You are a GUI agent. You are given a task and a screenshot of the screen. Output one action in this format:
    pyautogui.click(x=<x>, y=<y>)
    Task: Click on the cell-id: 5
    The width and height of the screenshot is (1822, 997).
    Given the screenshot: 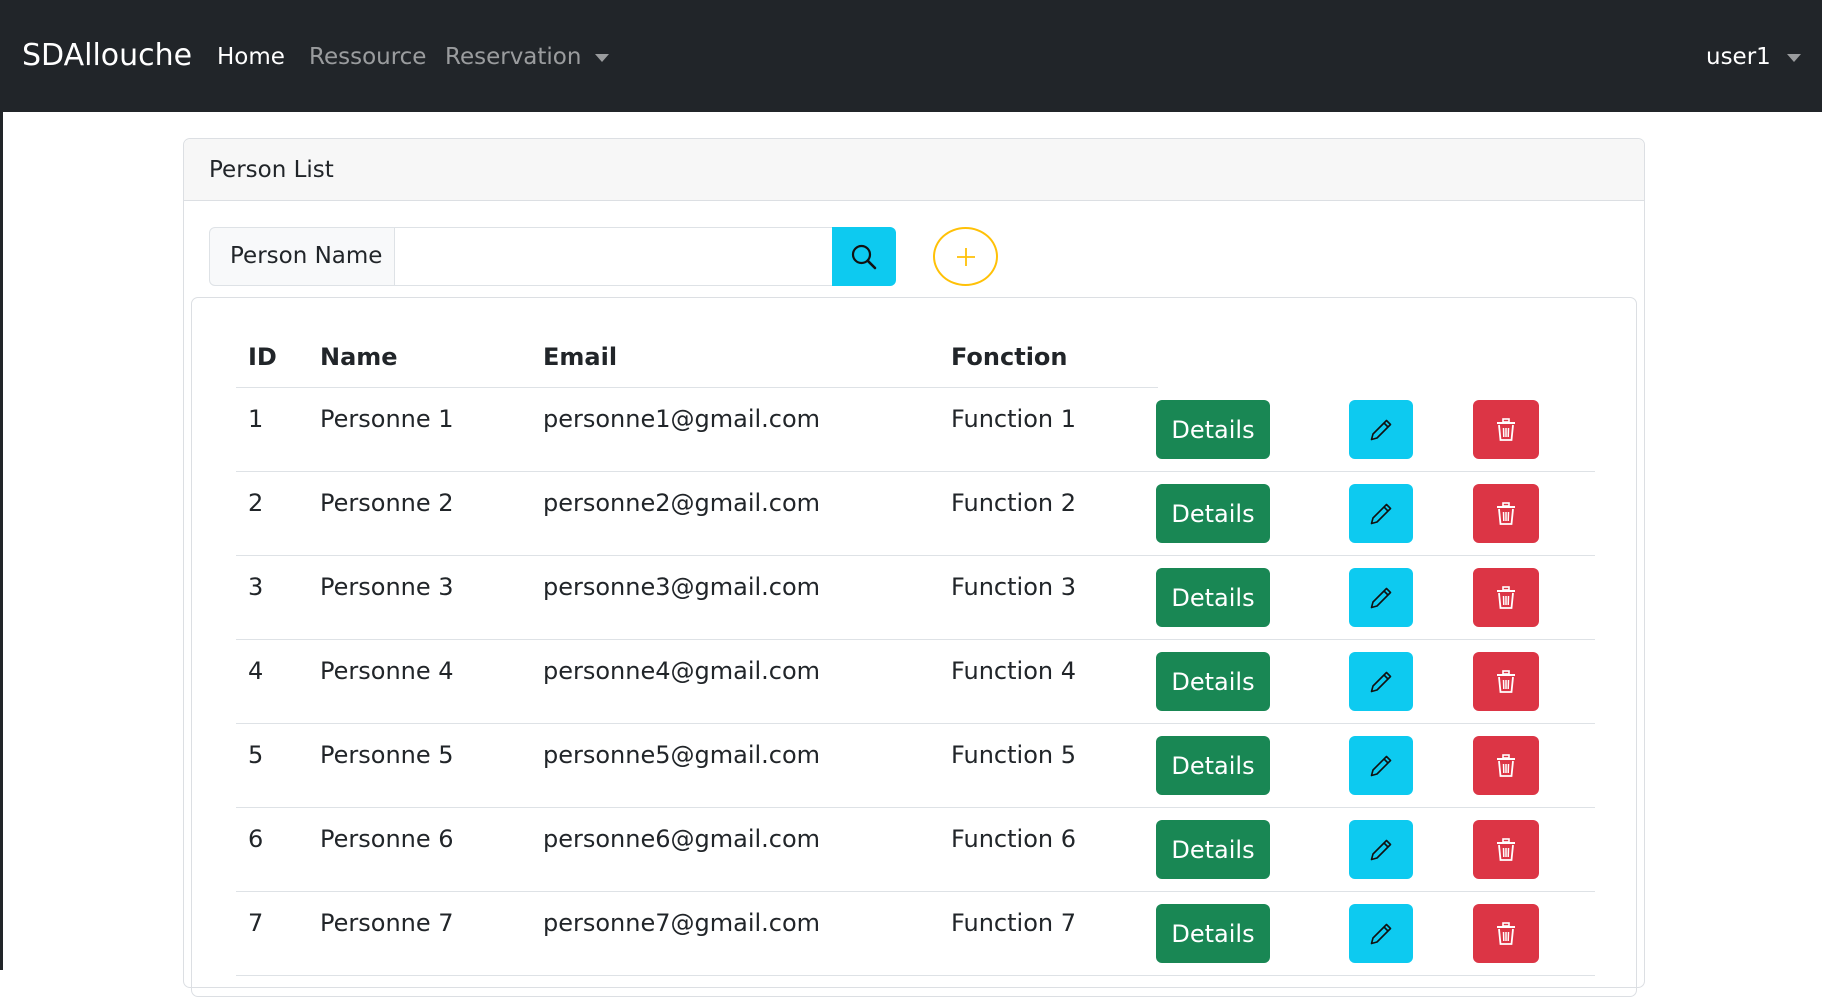 What is the action you would take?
    pyautogui.click(x=255, y=755)
    